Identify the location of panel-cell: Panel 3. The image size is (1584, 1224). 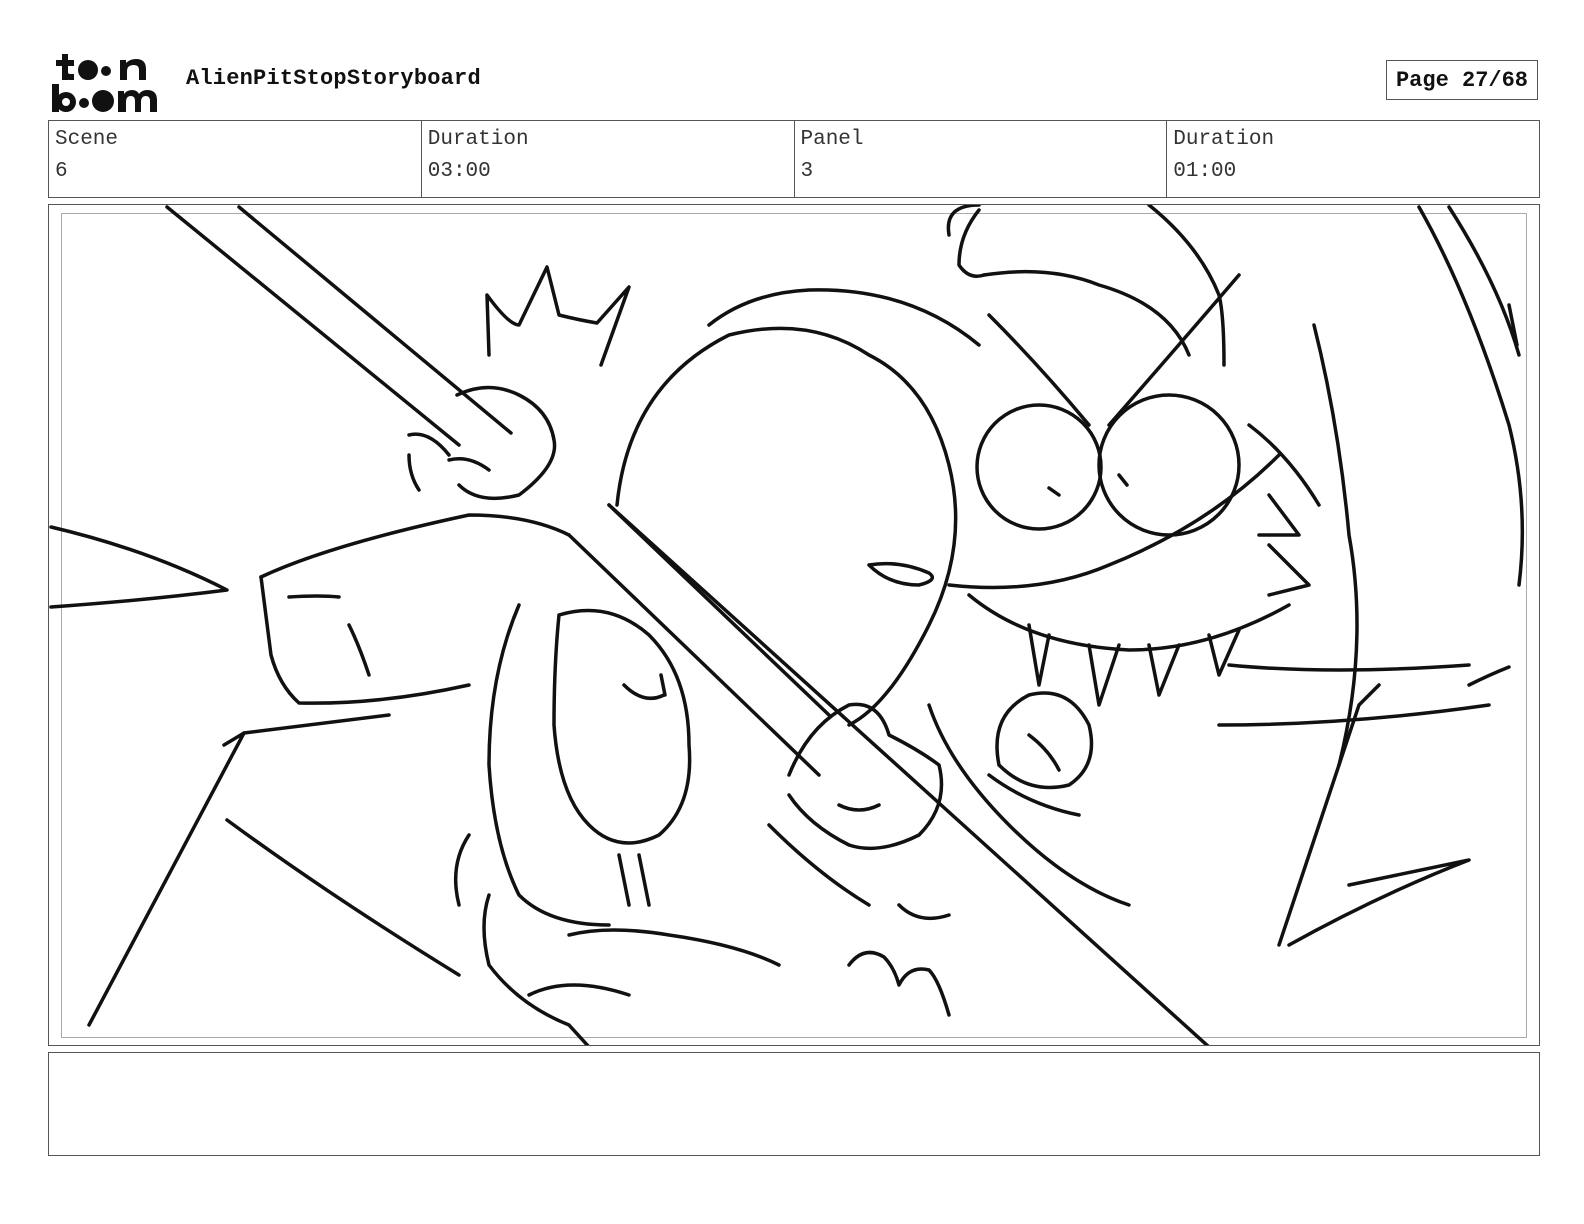
(981, 159).